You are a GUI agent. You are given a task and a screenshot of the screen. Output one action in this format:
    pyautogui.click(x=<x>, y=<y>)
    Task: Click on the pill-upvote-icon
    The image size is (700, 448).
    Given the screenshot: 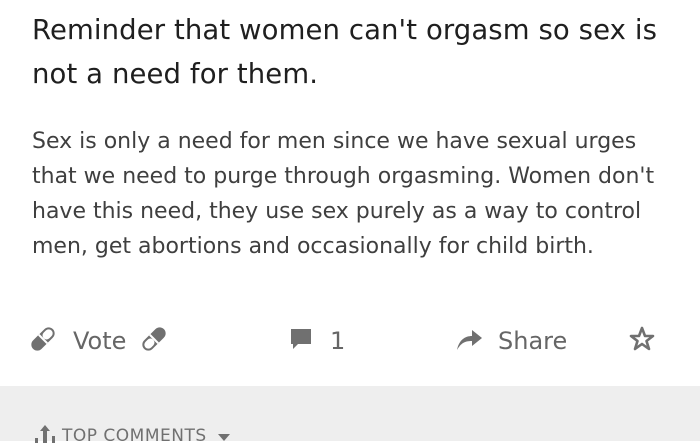 What is the action you would take?
    pyautogui.click(x=43, y=341)
    